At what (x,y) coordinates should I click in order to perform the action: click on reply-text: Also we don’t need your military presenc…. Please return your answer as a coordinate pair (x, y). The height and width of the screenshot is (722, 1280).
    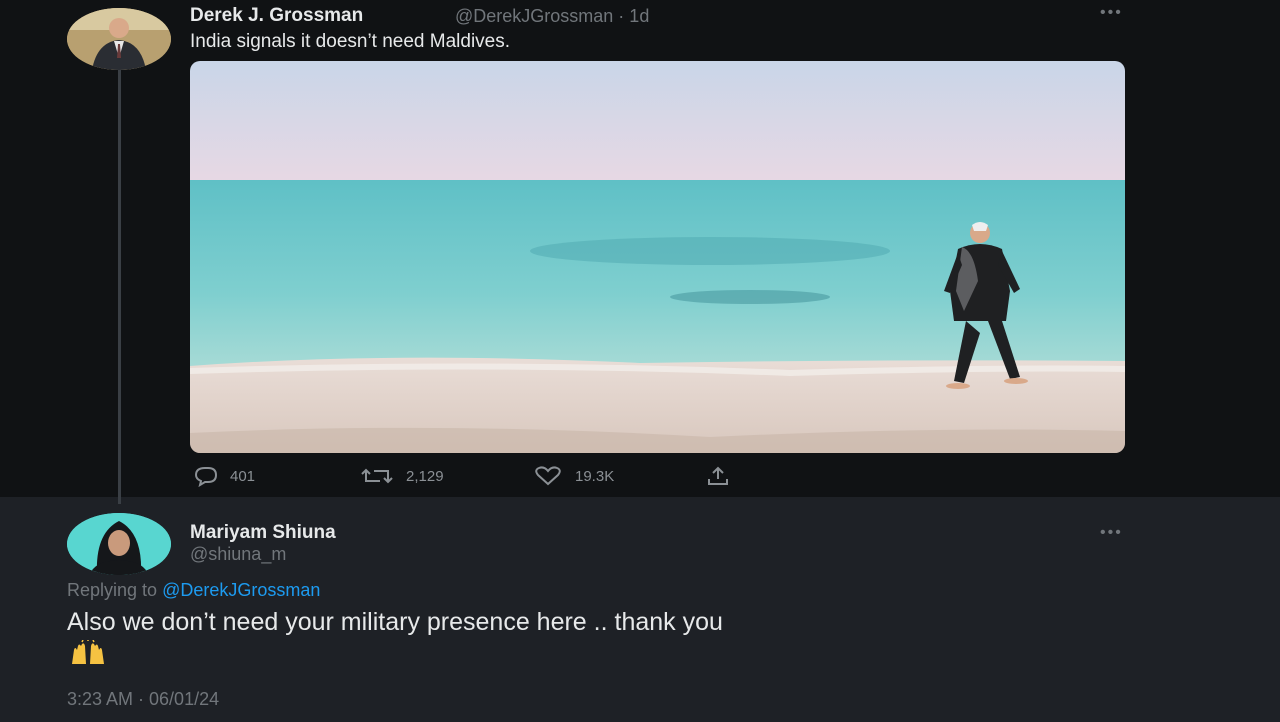
    Looking at the image, I should click on (395, 622).